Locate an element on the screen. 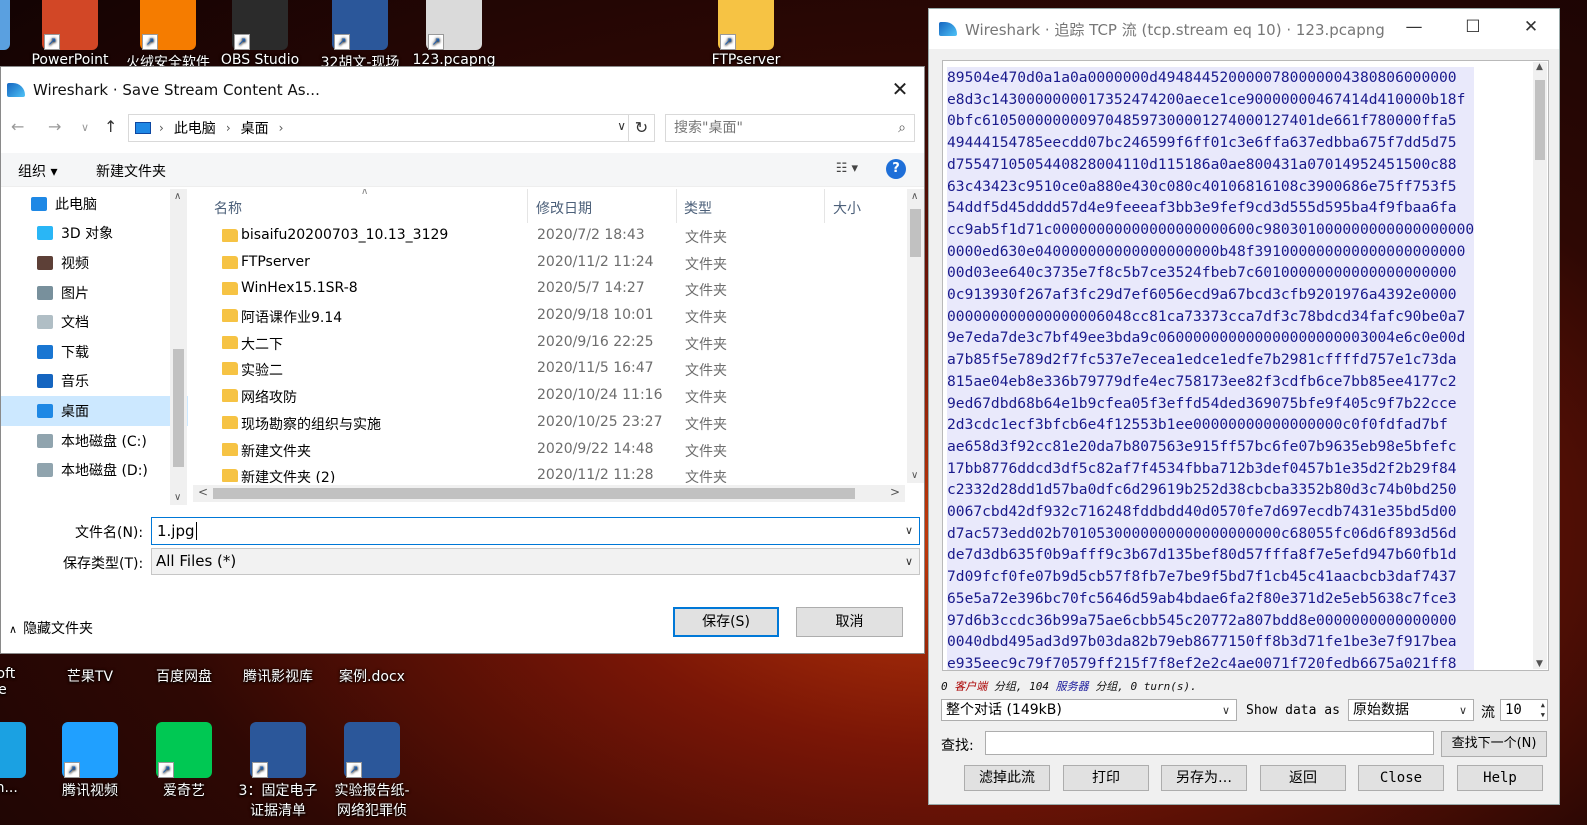 The width and height of the screenshot is (1587, 825). filename-dropdown-icon: ∨ is located at coordinates (909, 531).